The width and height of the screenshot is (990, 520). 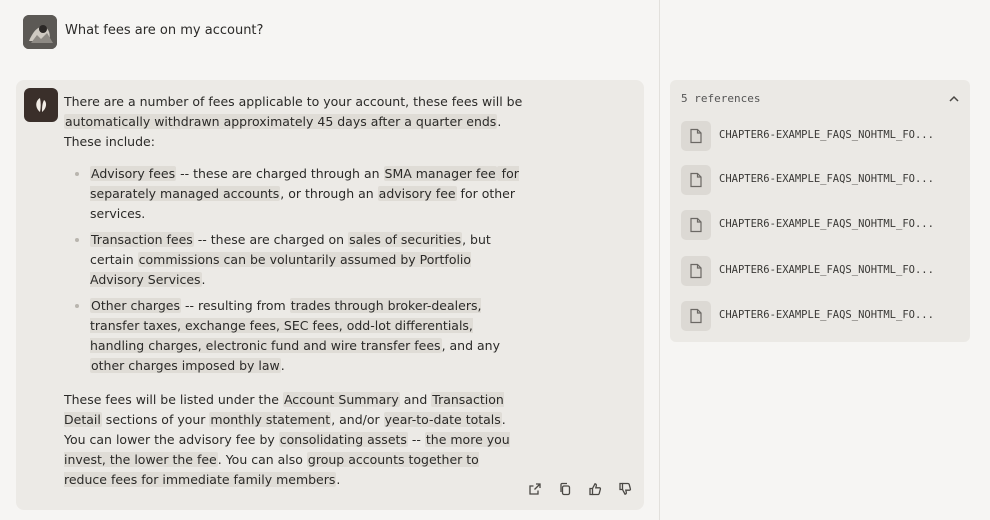 I want to click on highlighted-phrase: Transaction fees, so click(x=142, y=239).